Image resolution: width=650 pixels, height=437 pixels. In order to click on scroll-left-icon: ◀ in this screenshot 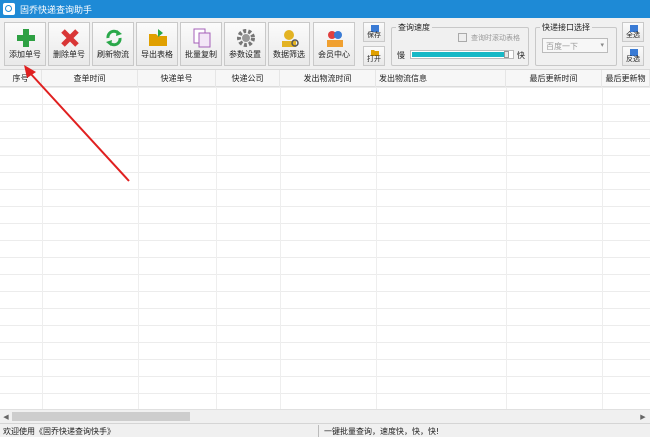, I will do `click(6, 417)`.